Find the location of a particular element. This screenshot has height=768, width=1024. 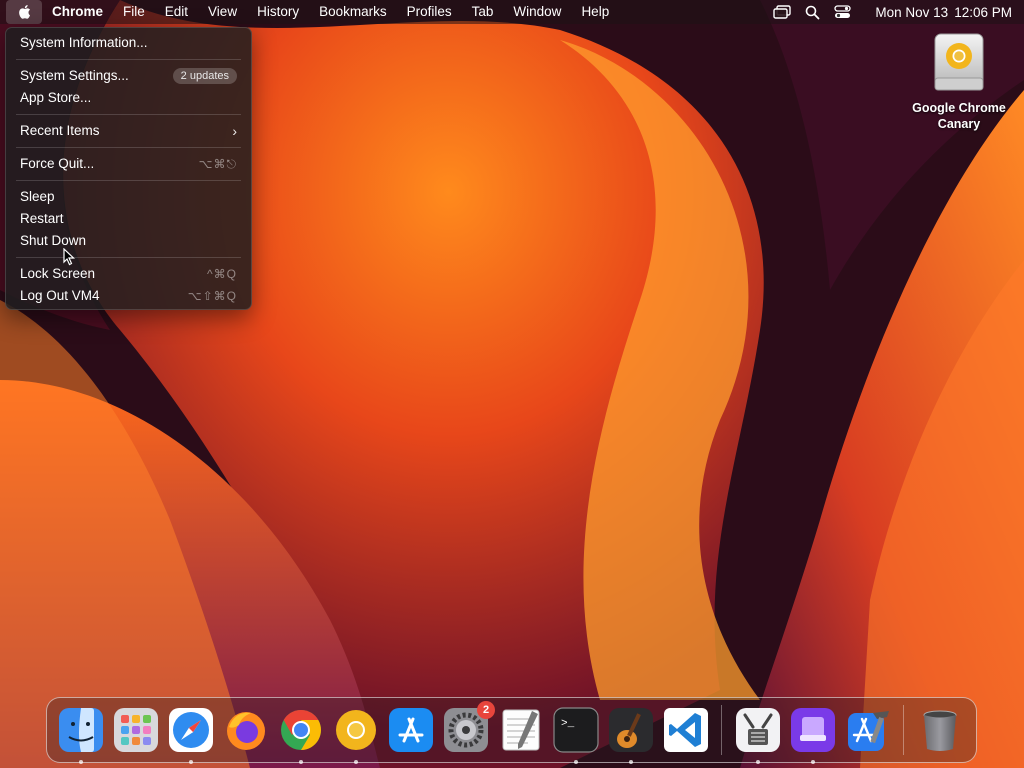

launchpad-icon is located at coordinates (135, 730).